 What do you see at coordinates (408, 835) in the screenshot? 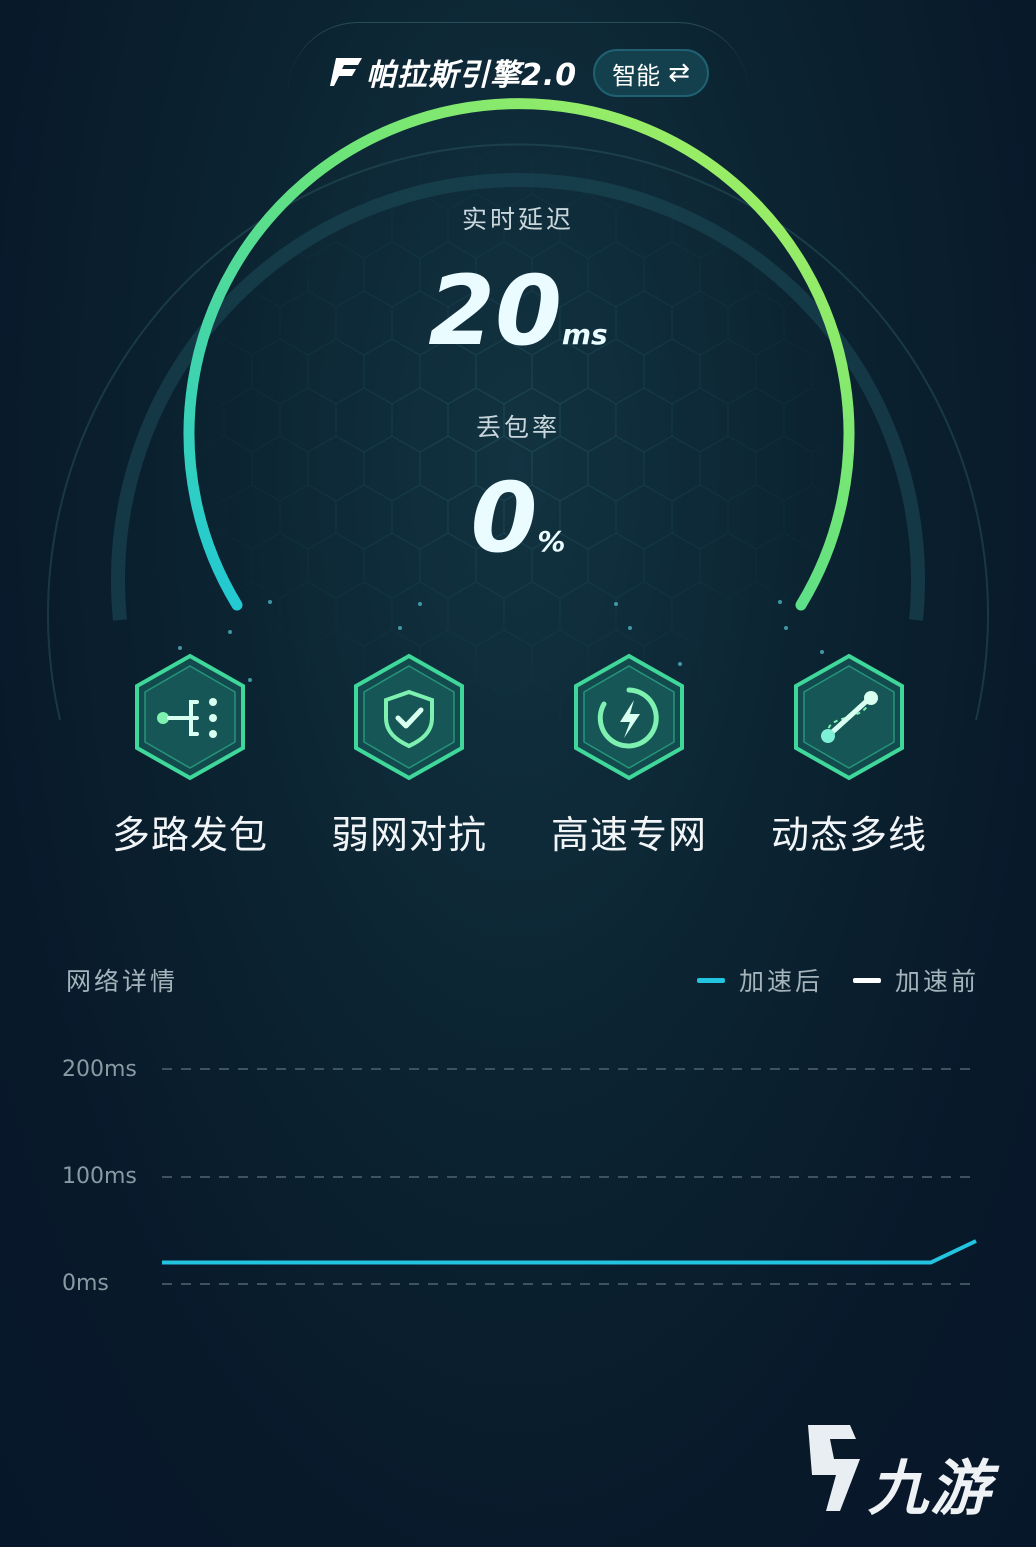
I see `feature-label: 弱网对抗` at bounding box center [408, 835].